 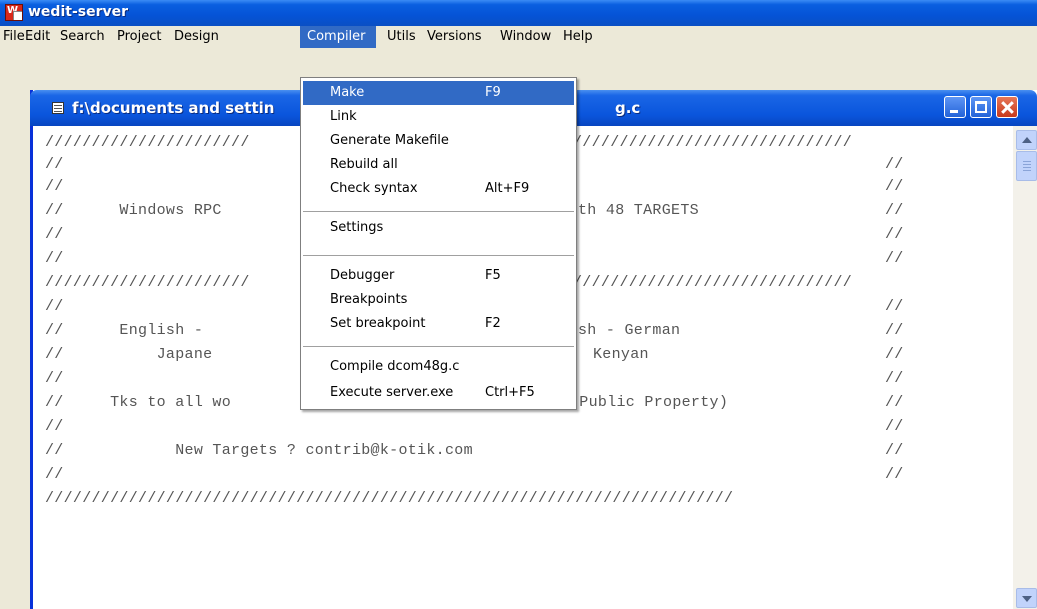 What do you see at coordinates (347, 92) in the screenshot?
I see `menu-item-label: Make` at bounding box center [347, 92].